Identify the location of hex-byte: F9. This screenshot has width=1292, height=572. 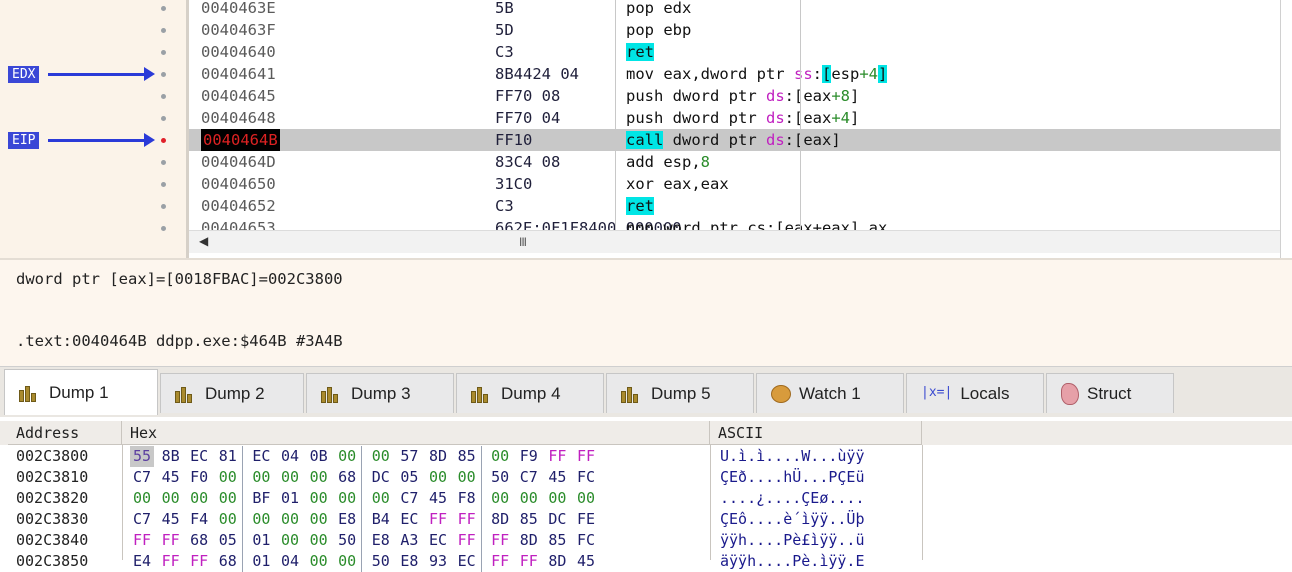
(529, 456).